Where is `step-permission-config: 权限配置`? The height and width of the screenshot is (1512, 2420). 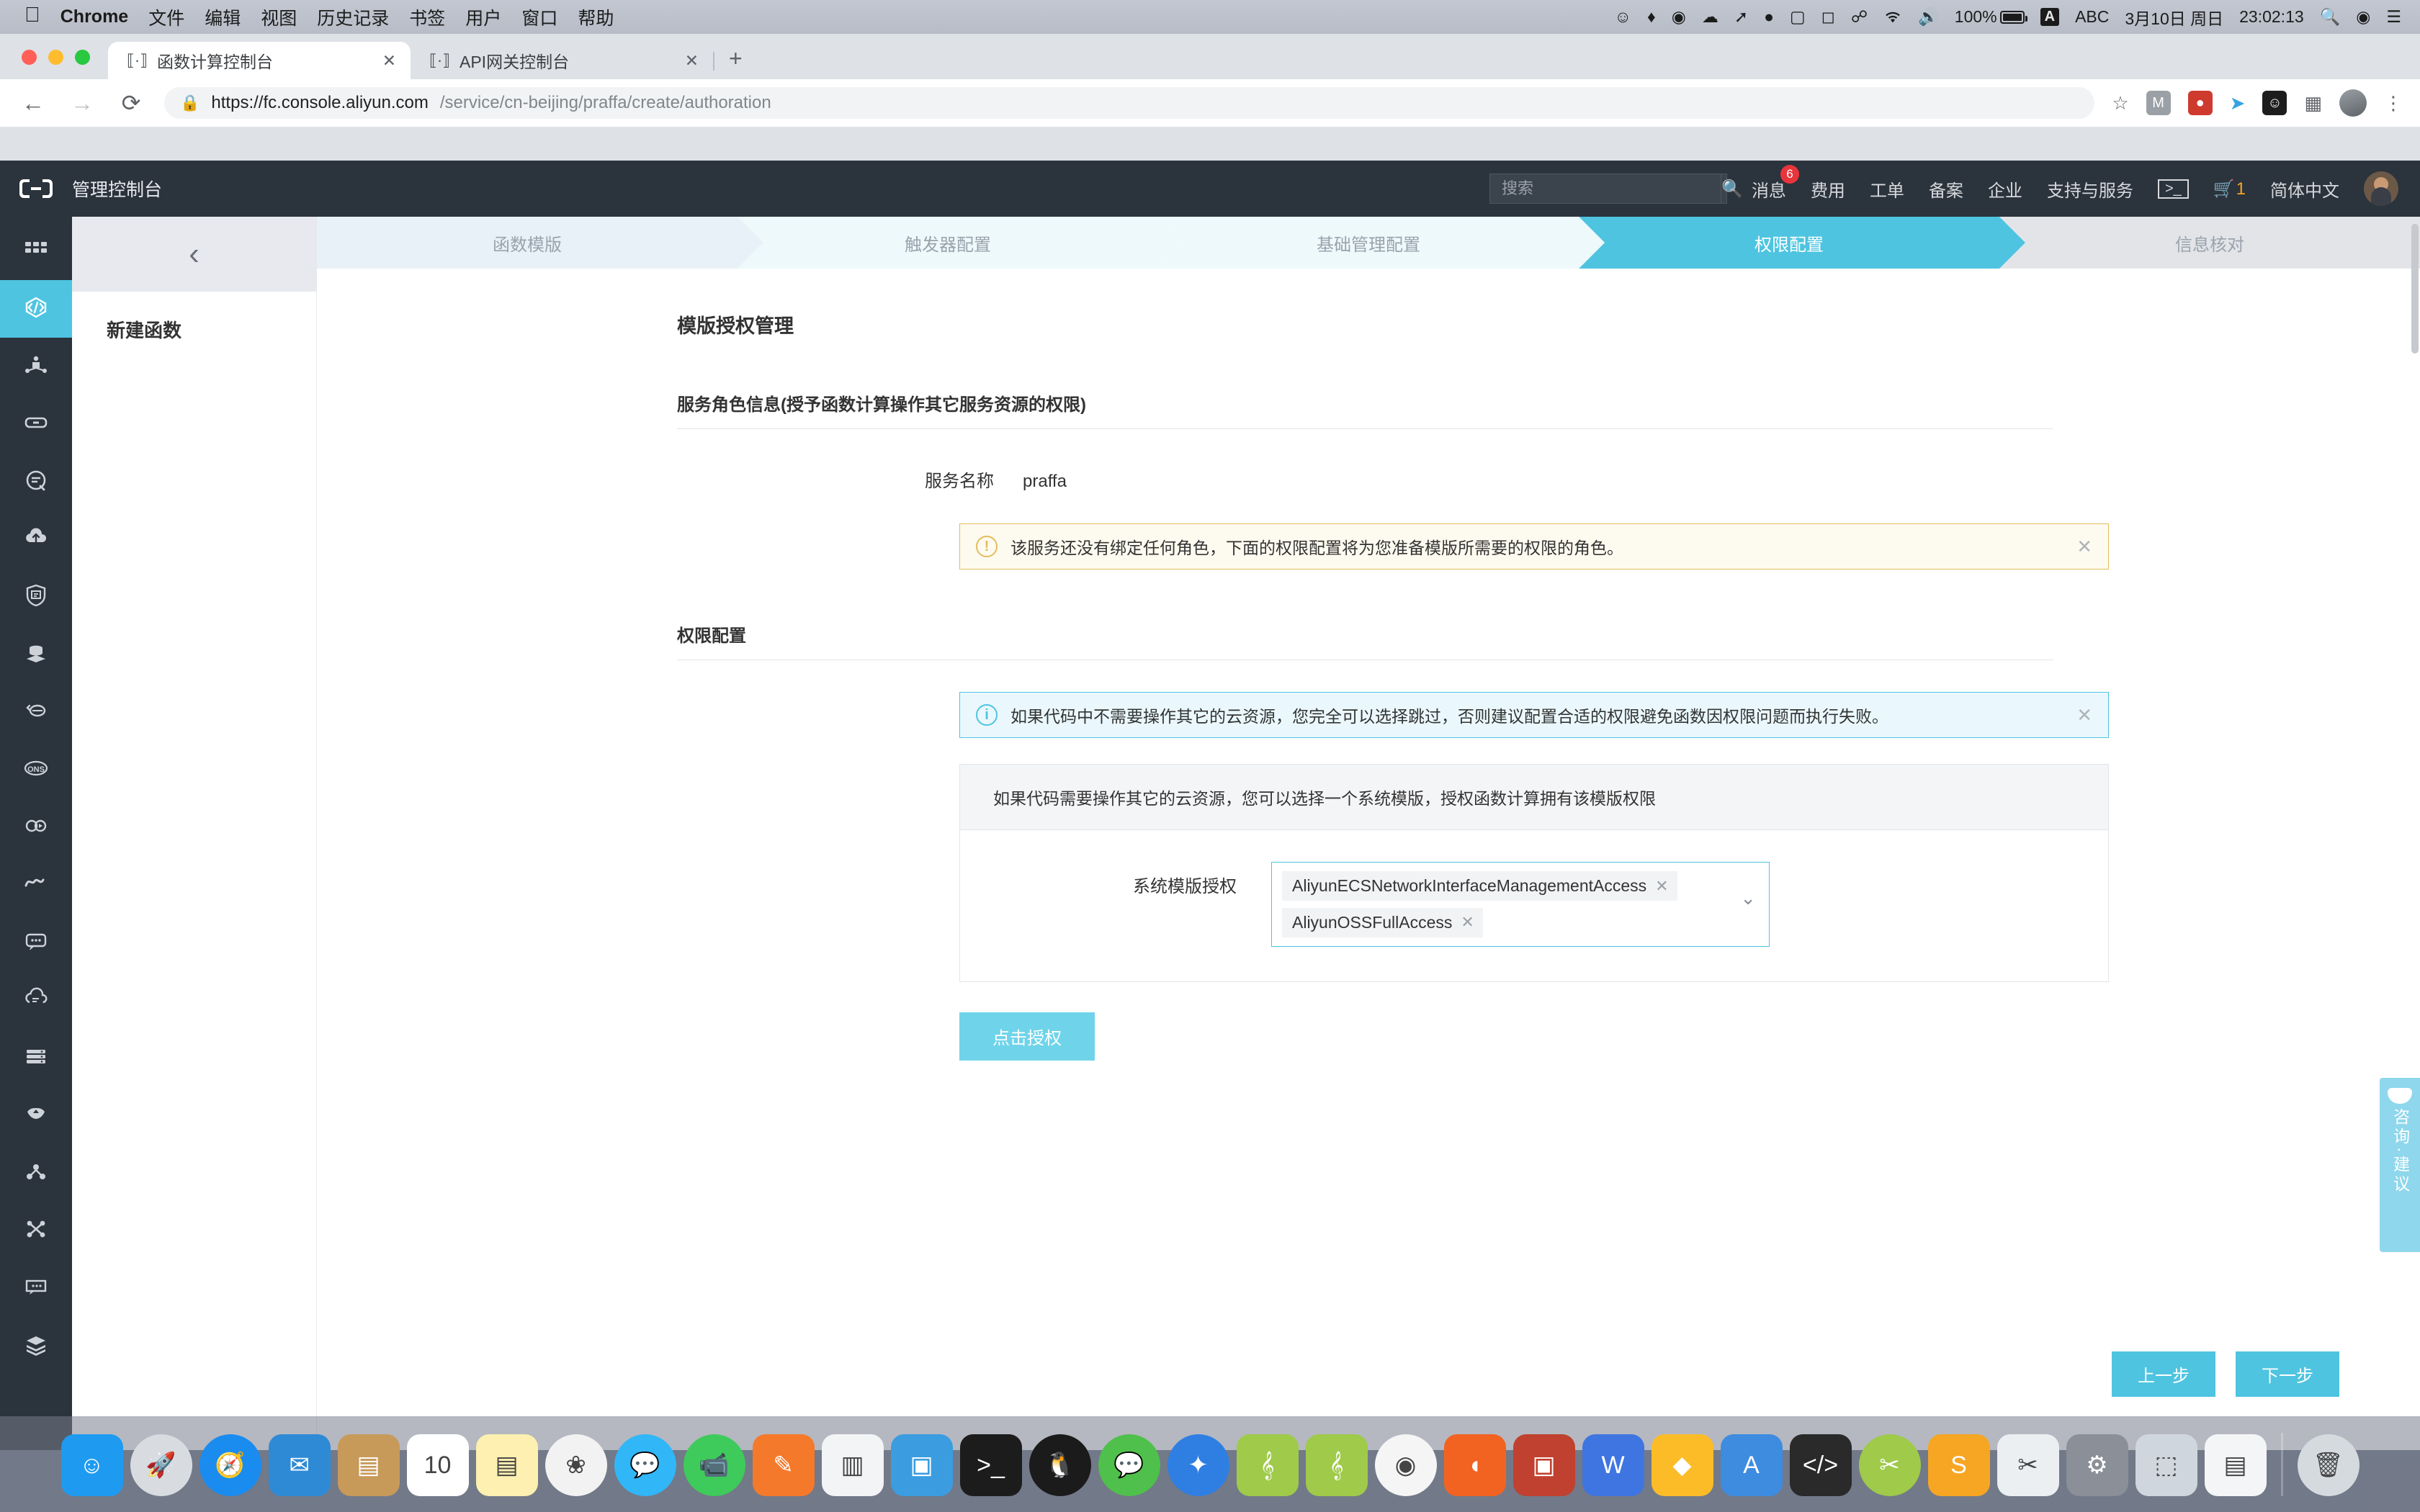 step-permission-config: 权限配置 is located at coordinates (1802, 243).